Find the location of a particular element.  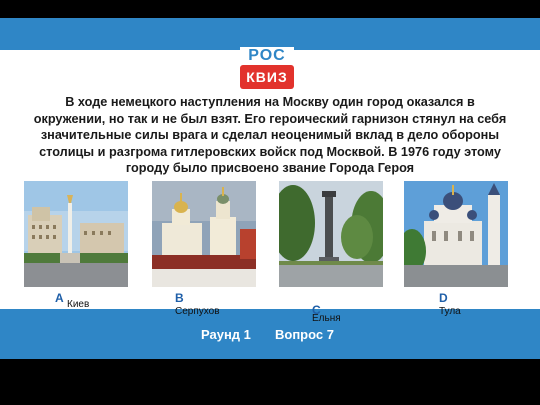

option-a-letter: A is located at coordinates (59, 298).